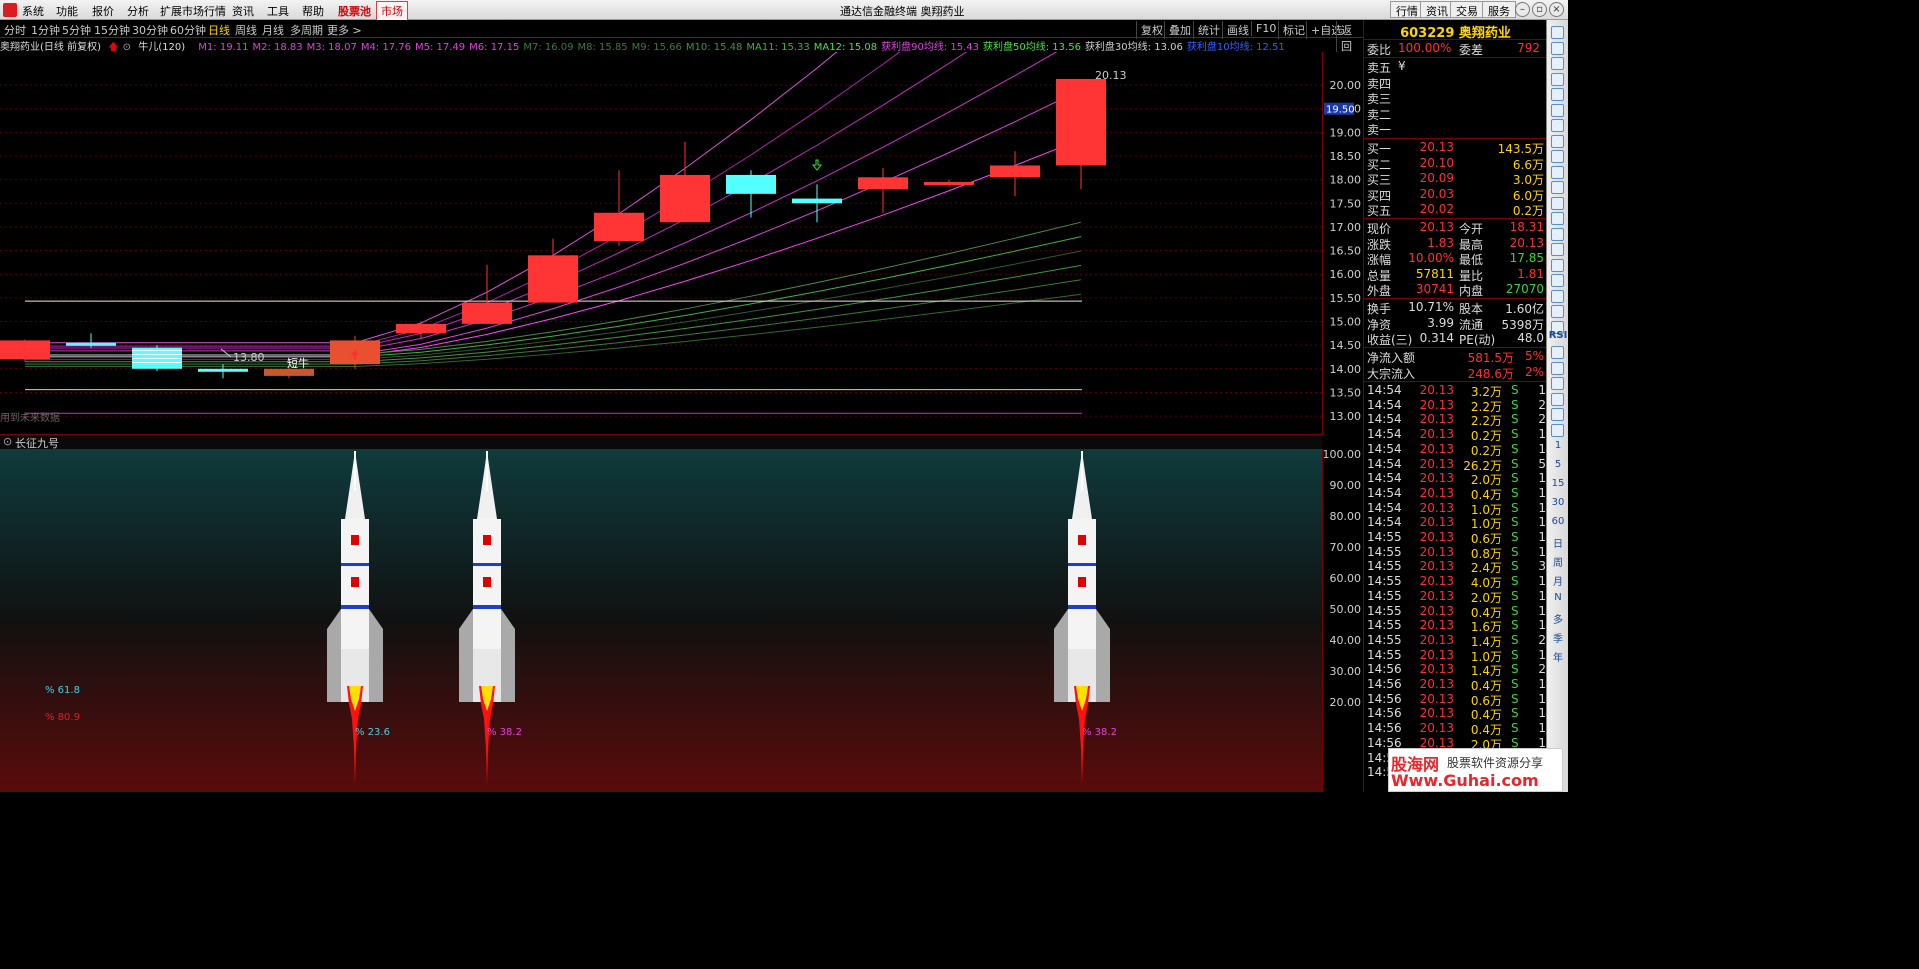 This screenshot has height=969, width=1919. What do you see at coordinates (1436, 713) in the screenshot?
I see `quote-cell: 20.13` at bounding box center [1436, 713].